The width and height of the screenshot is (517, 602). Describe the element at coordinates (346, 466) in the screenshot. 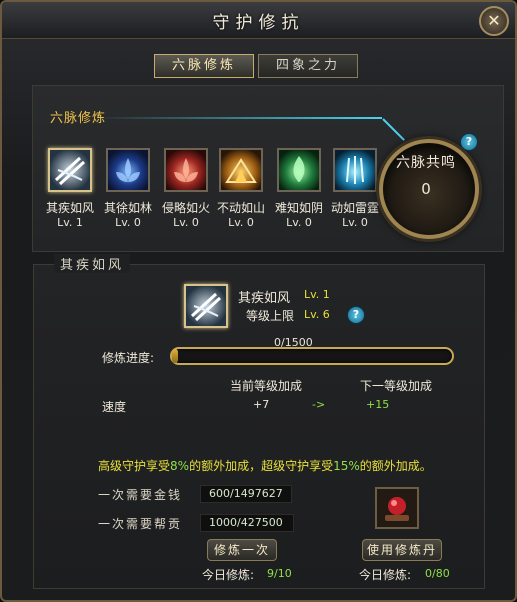

I see `bonus-note-pct2: 15%` at that location.